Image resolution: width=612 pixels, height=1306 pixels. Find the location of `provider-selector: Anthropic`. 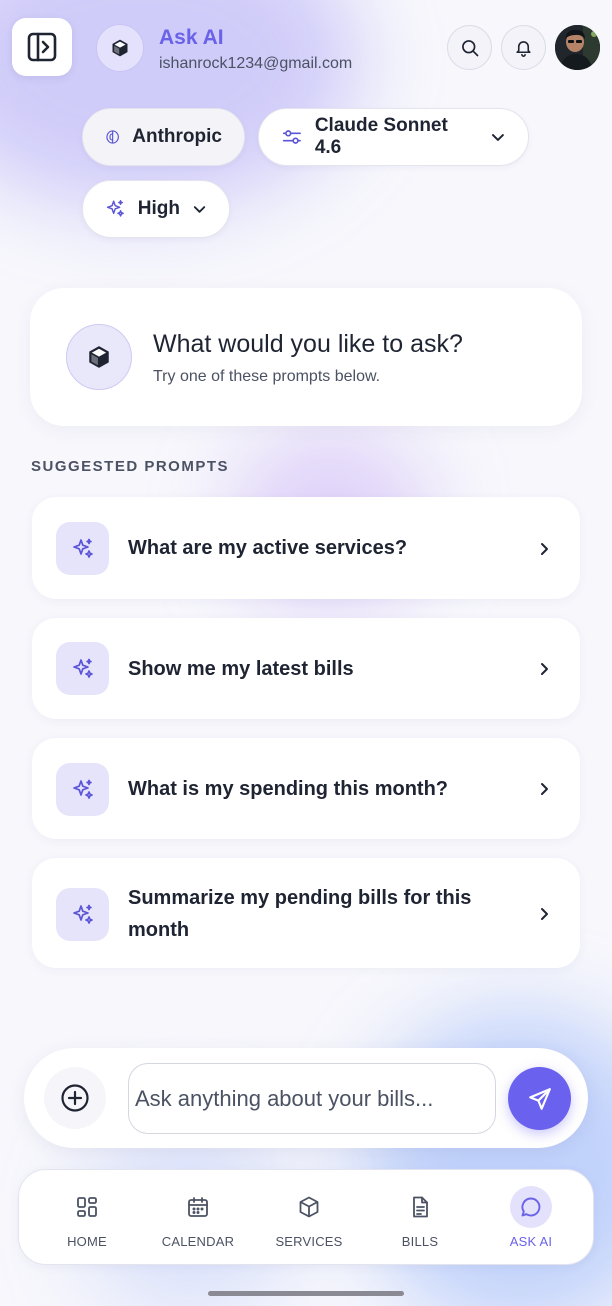

provider-selector: Anthropic is located at coordinates (163, 137).